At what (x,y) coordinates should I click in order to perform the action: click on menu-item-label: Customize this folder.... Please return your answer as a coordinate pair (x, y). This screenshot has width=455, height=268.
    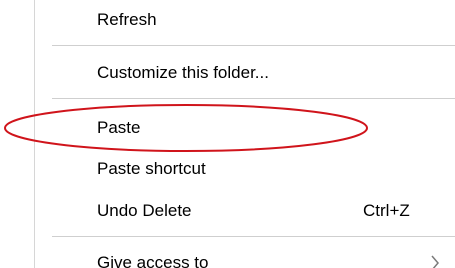
    Looking at the image, I should click on (183, 72).